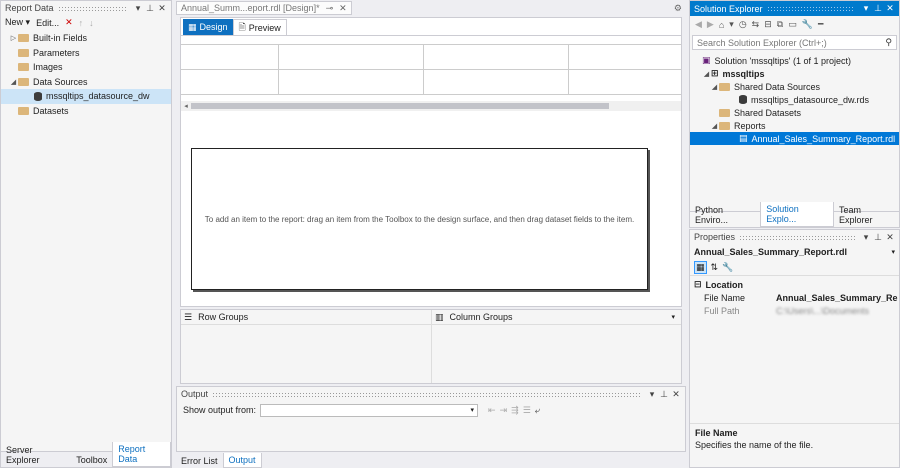 The width and height of the screenshot is (900, 468). I want to click on design-icon: ▦, so click(192, 26).